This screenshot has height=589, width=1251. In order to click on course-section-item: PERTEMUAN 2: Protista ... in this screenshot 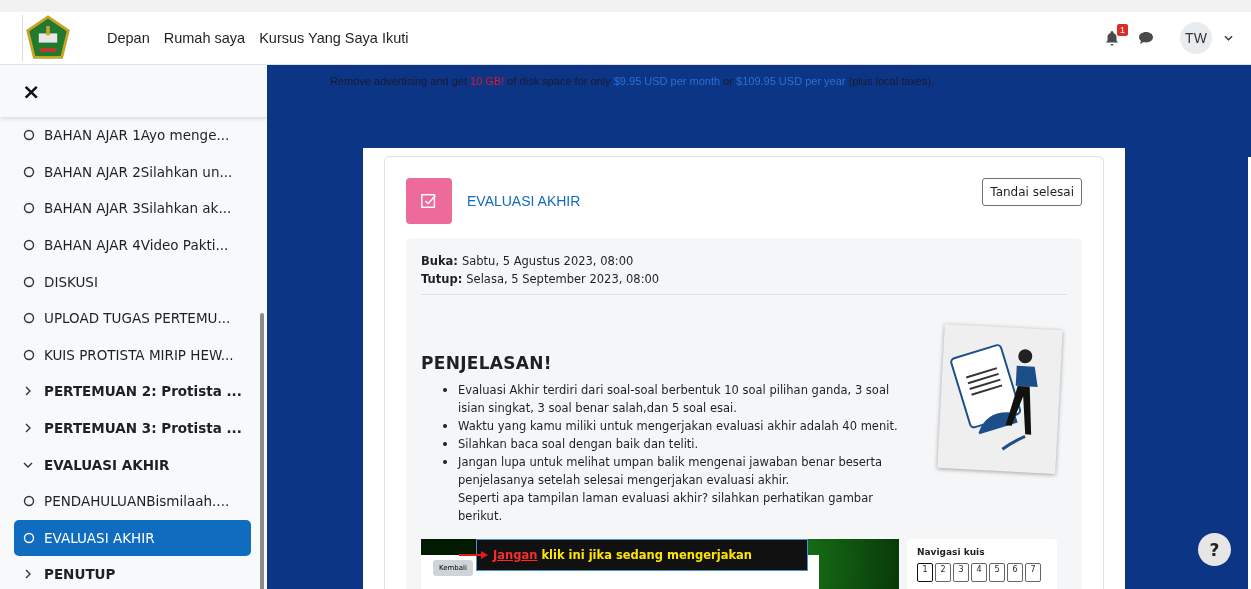, I will do `click(132, 391)`.